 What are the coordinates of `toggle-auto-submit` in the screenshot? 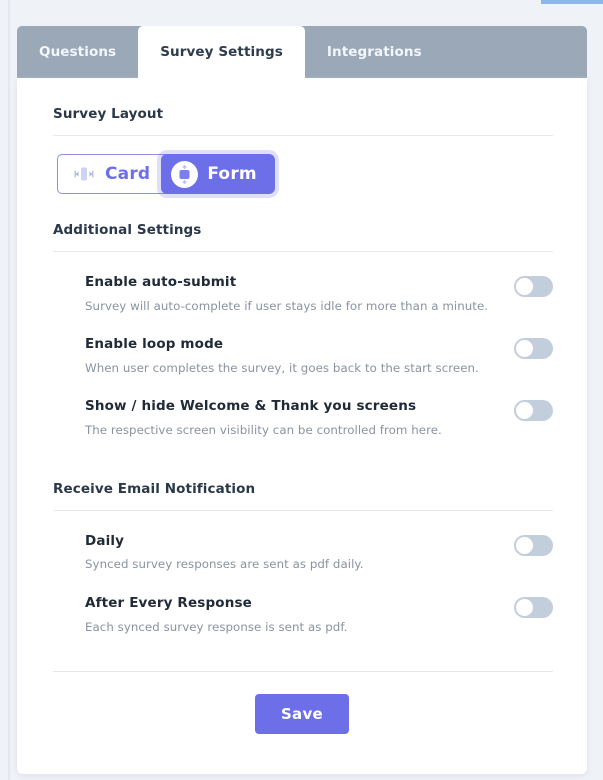 It's located at (533, 286).